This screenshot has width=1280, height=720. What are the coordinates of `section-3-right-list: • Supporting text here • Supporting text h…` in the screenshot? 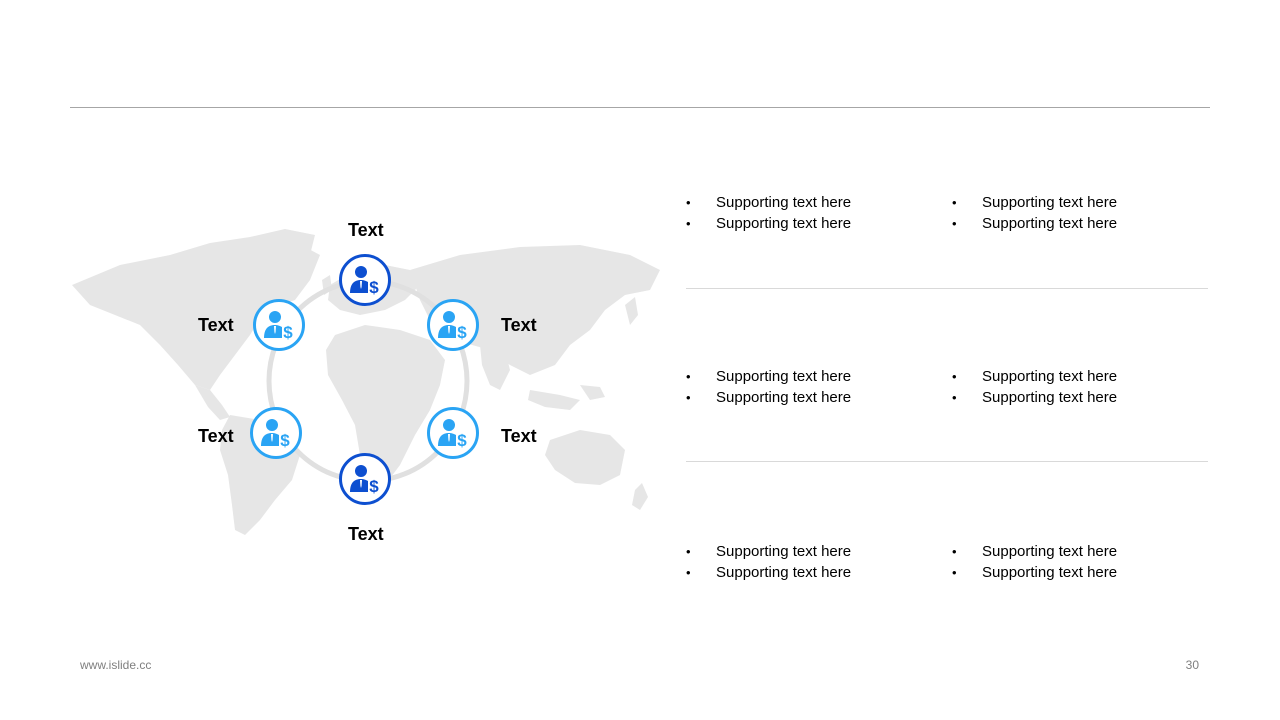 It's located at (1034, 562).